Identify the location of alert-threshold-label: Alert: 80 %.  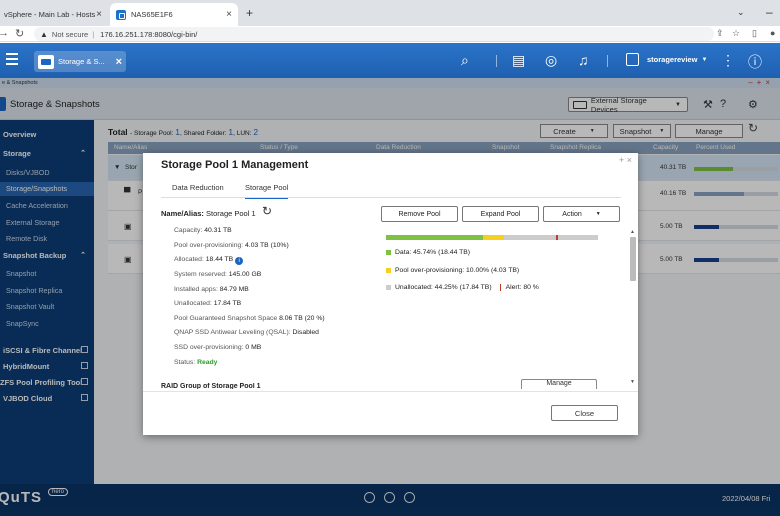
(522, 287).